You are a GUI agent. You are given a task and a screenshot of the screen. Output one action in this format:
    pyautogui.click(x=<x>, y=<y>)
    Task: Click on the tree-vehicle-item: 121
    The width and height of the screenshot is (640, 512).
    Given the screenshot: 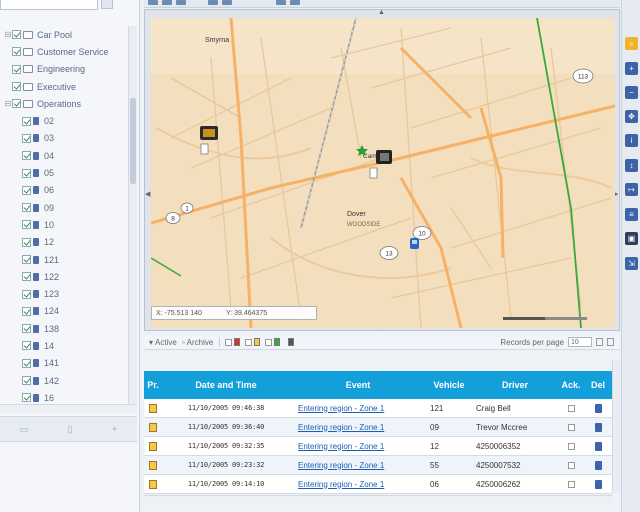 What is the action you would take?
    pyautogui.click(x=64, y=259)
    